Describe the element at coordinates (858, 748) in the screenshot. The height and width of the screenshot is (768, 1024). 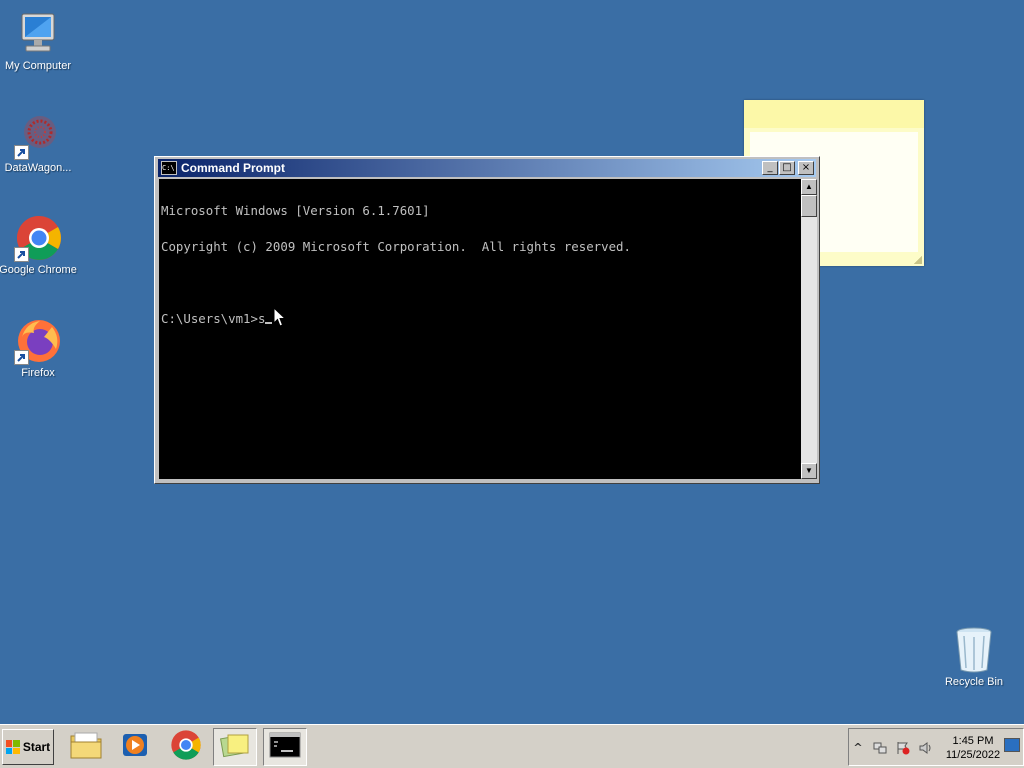
I see `show-hidden-icons-button: ^` at that location.